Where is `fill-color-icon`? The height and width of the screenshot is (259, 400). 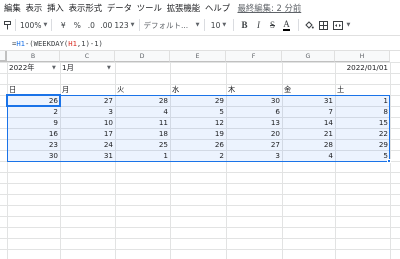
fill-color-icon is located at coordinates (310, 25).